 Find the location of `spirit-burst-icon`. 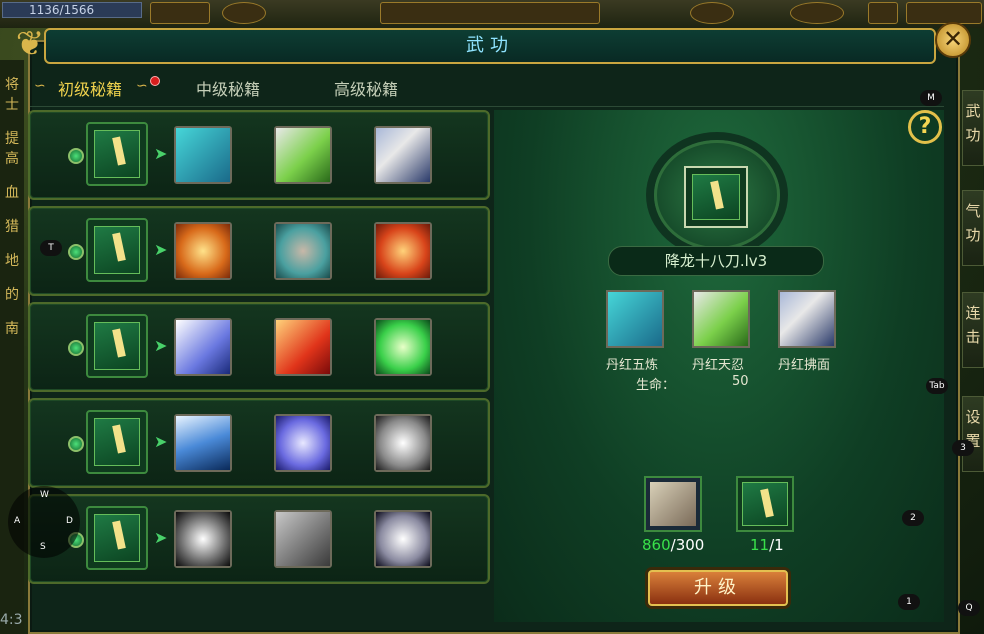

spirit-burst-icon is located at coordinates (203, 347).